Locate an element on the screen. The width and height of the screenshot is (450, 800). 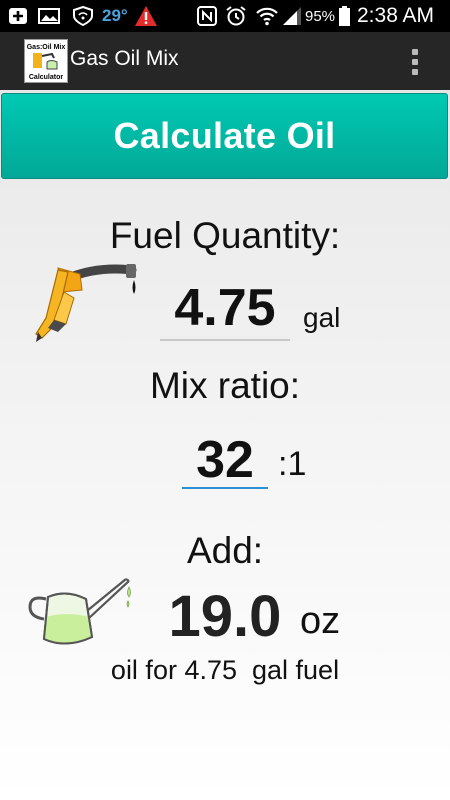
alarm-icon is located at coordinates (236, 16).